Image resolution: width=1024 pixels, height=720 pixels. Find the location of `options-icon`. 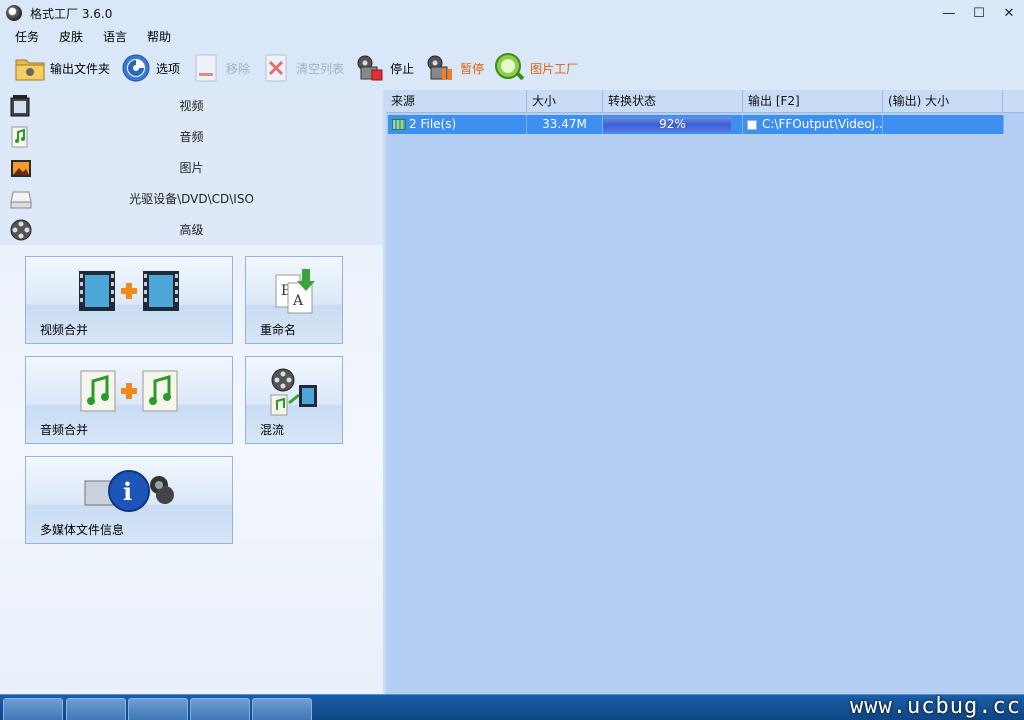

options-icon is located at coordinates (136, 68).